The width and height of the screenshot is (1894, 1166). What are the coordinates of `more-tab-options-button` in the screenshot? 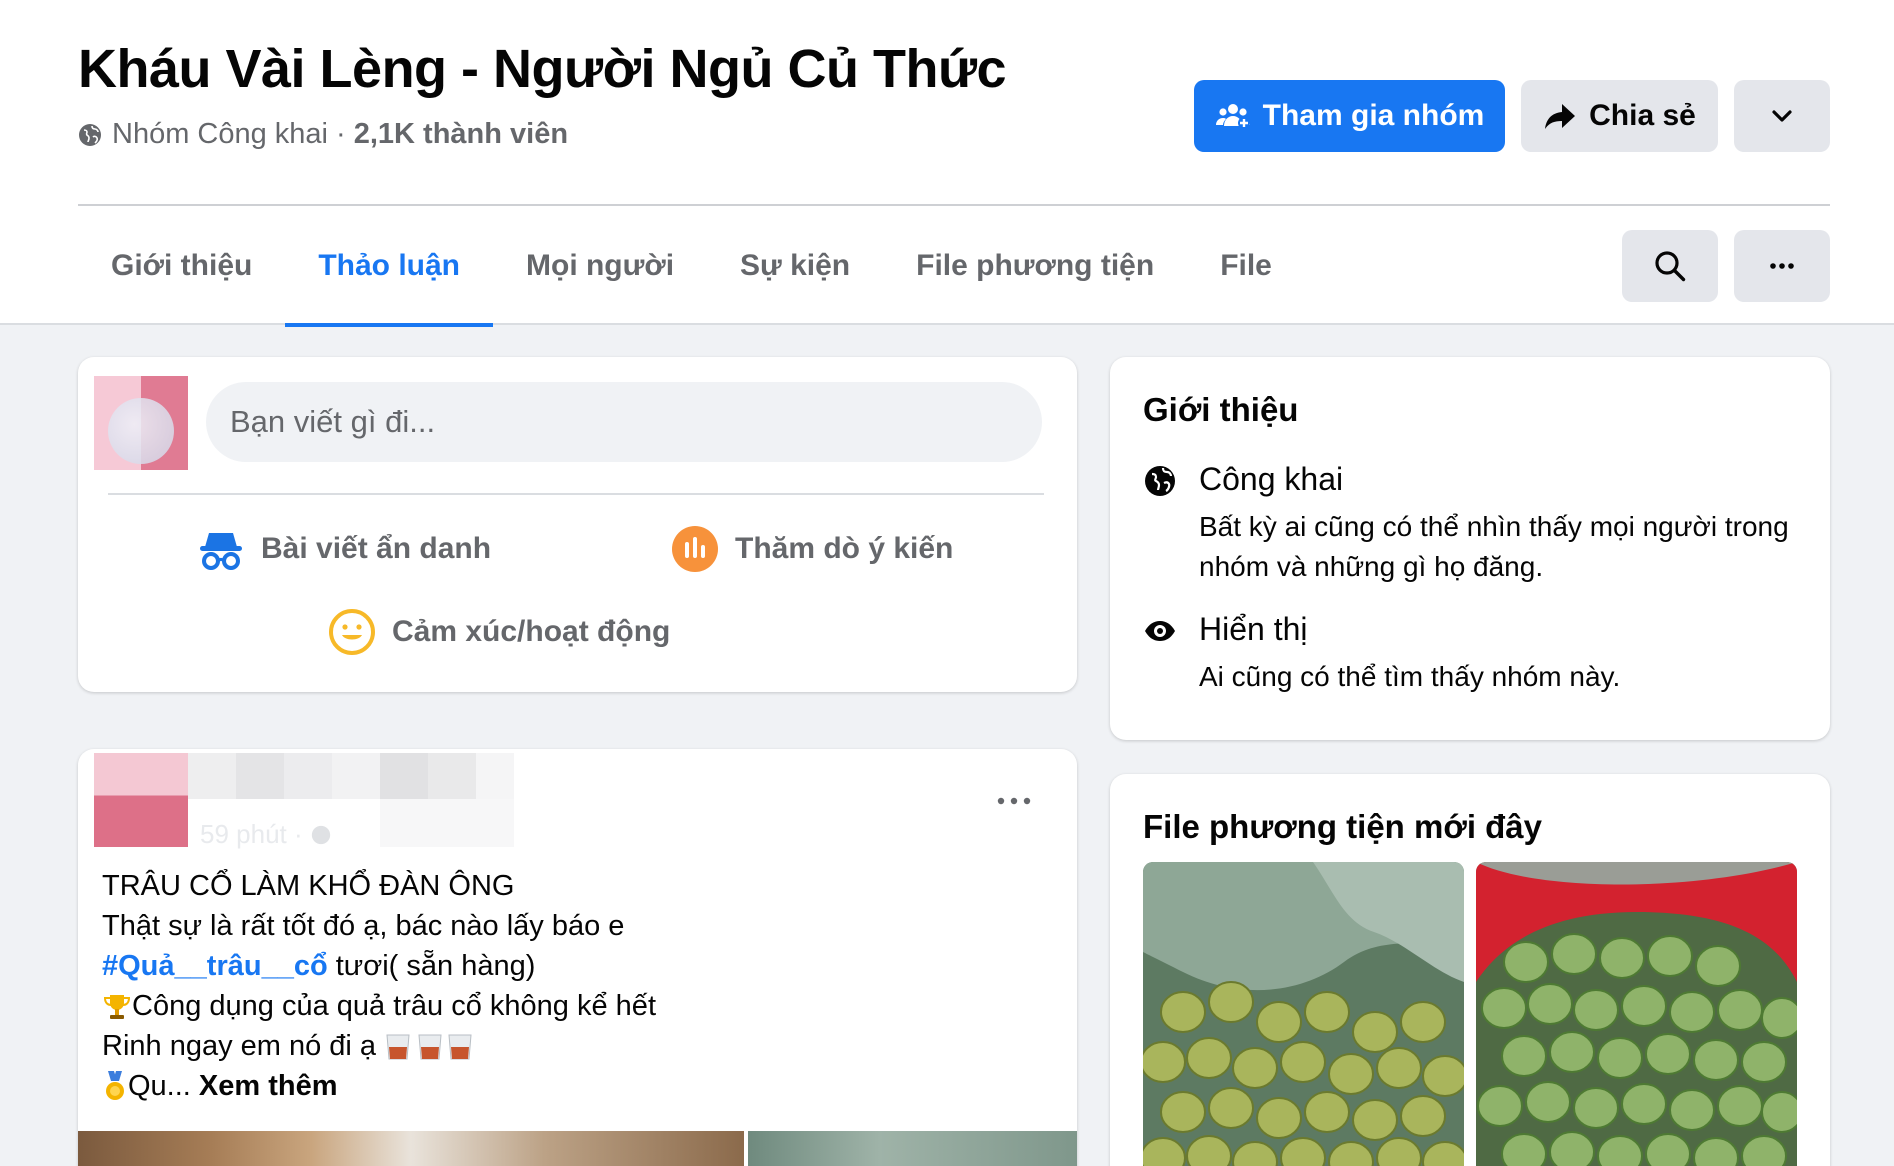 It's located at (1782, 266).